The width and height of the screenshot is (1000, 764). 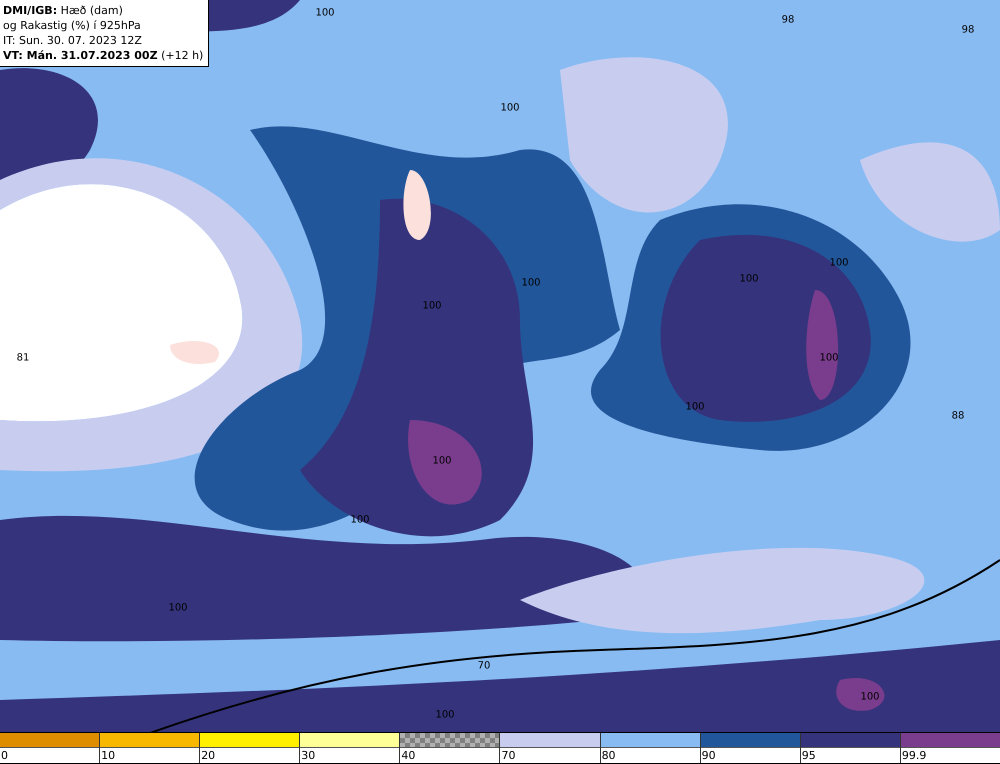 I want to click on legend-label: 70, so click(x=508, y=755).